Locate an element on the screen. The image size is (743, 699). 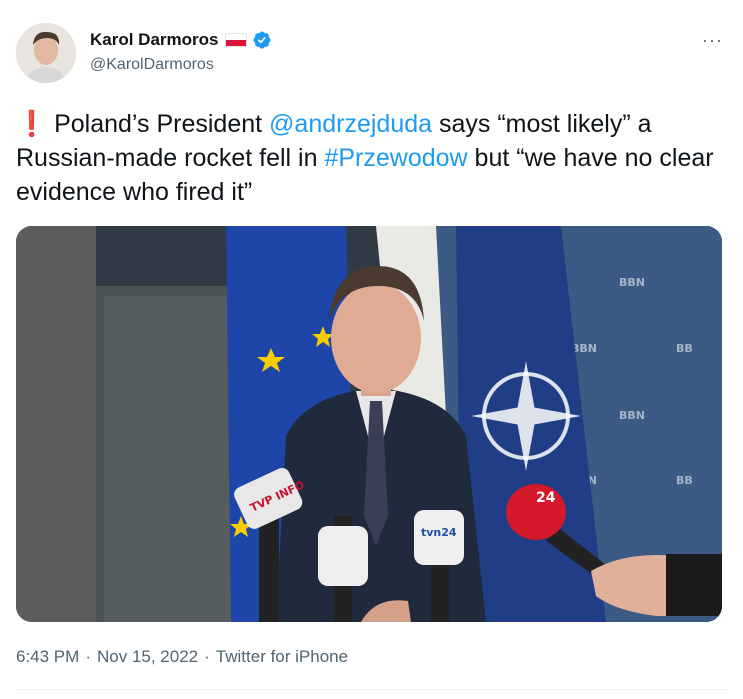
mic-label-tvn: tvn24 is located at coordinates (439, 532).